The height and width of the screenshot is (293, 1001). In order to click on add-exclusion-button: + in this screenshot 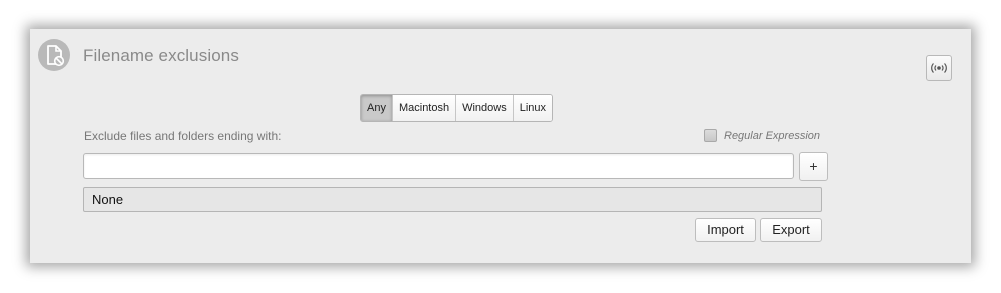, I will do `click(813, 166)`.